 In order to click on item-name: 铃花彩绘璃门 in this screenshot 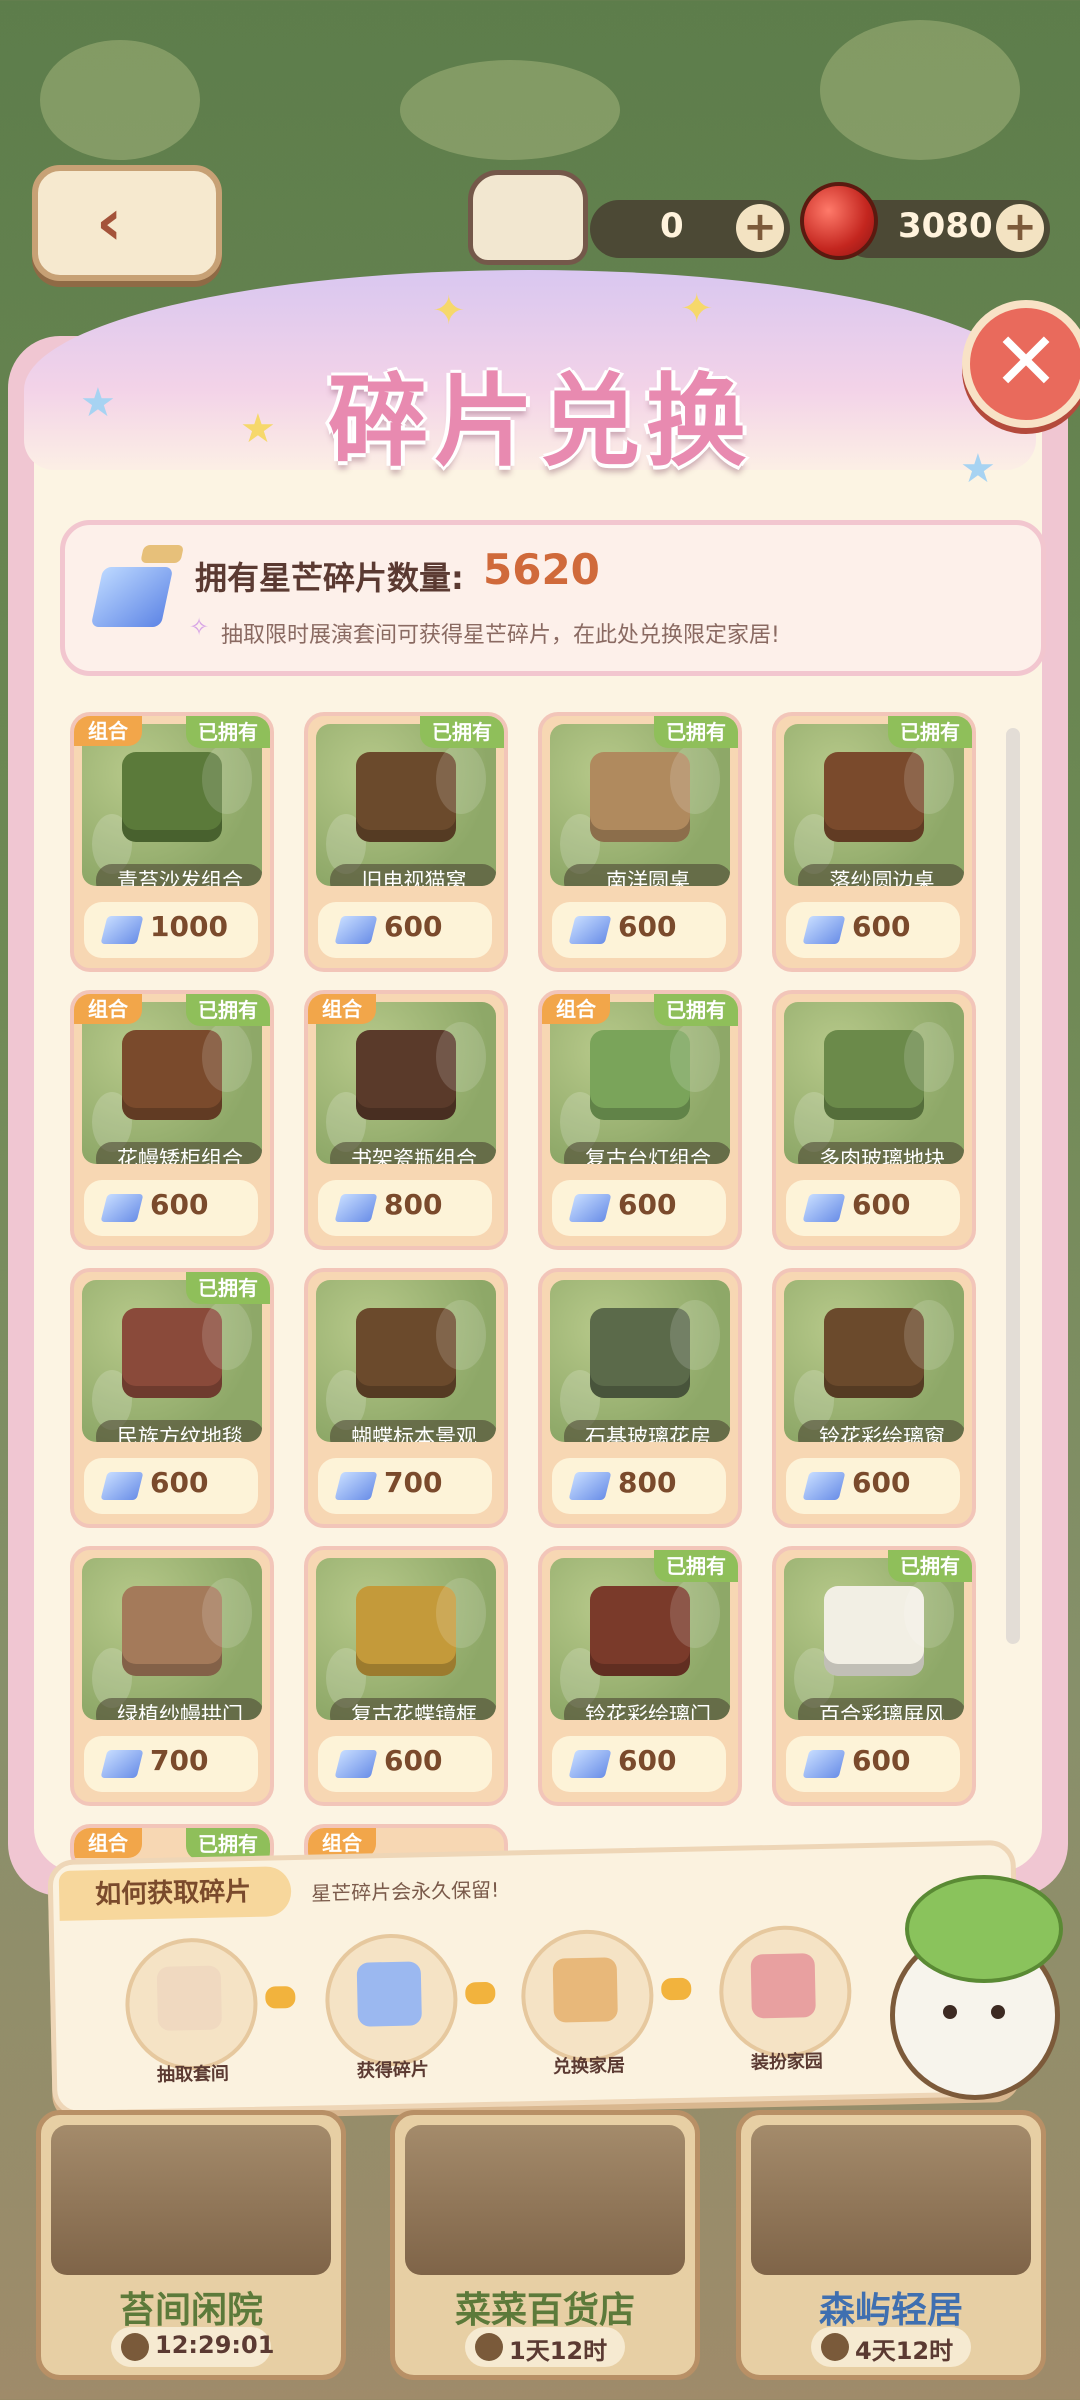, I will do `click(647, 1709)`.